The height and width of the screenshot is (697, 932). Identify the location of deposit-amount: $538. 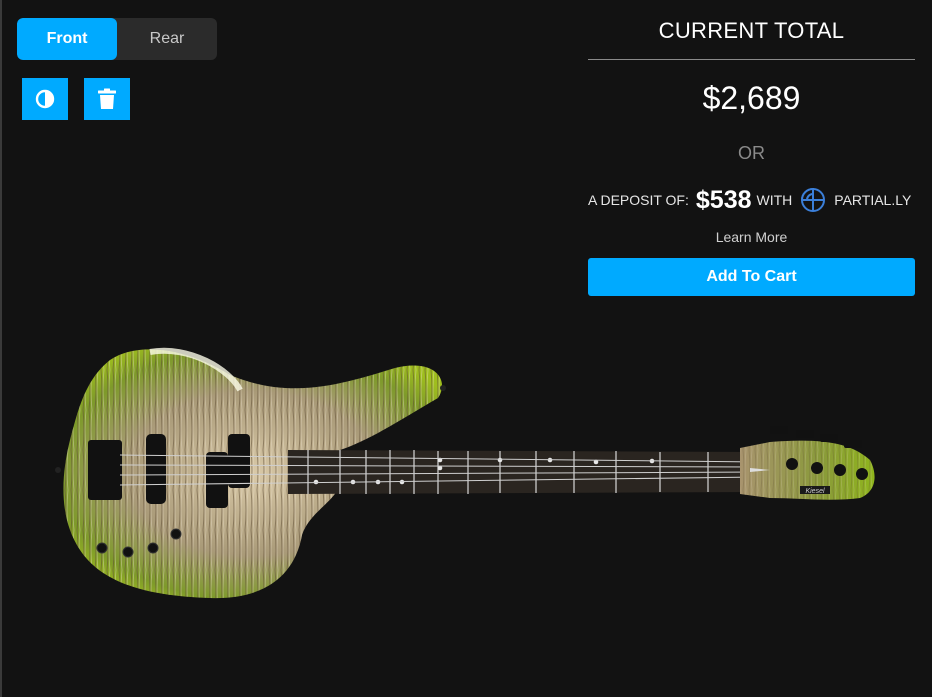
(723, 199).